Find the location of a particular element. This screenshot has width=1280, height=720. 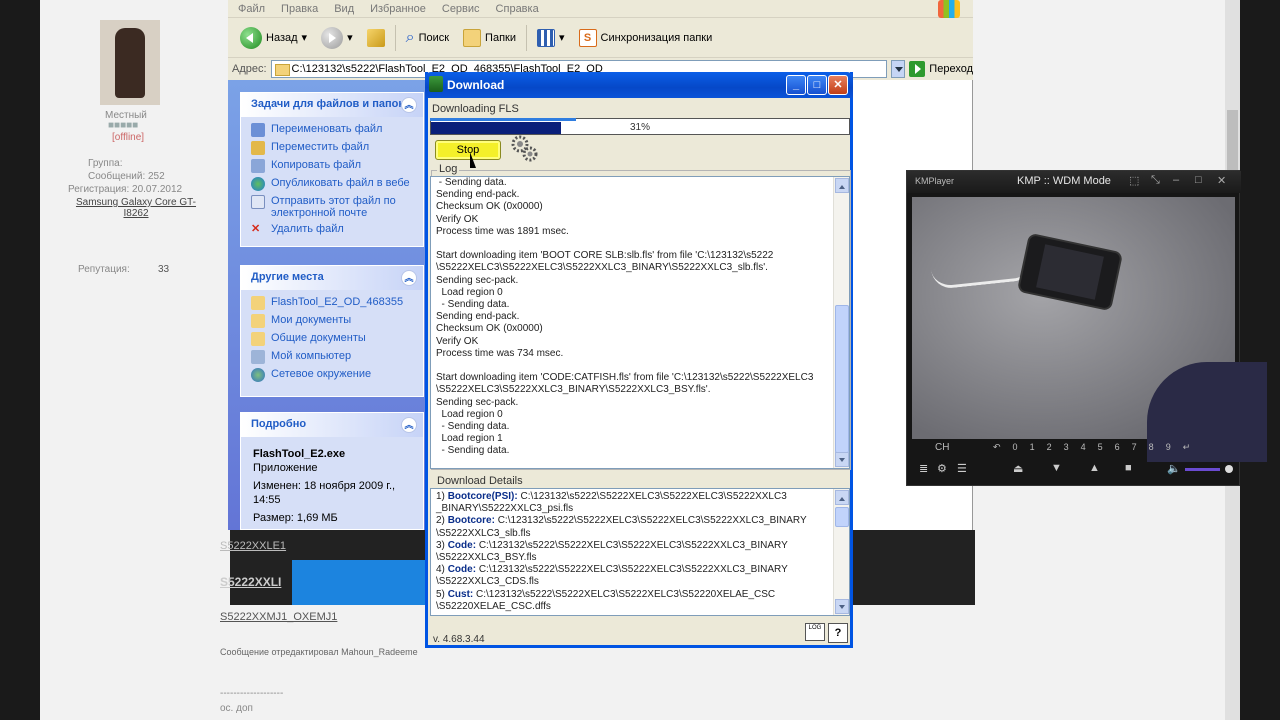

sync-folder-button: S Синхронизация папки is located at coordinates (646, 38).